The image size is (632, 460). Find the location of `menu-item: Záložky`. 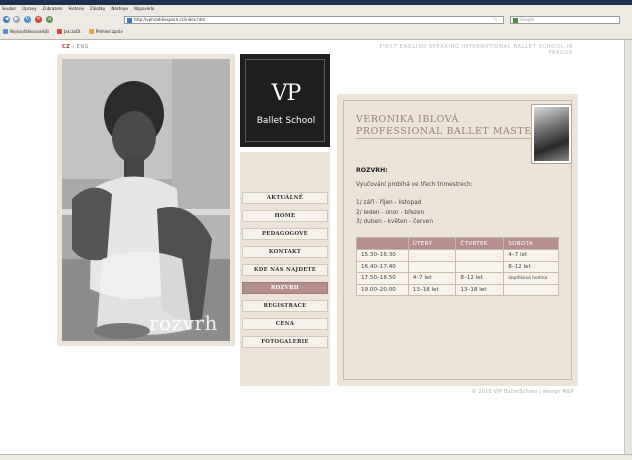

menu-item: Záložky is located at coordinates (97, 9).